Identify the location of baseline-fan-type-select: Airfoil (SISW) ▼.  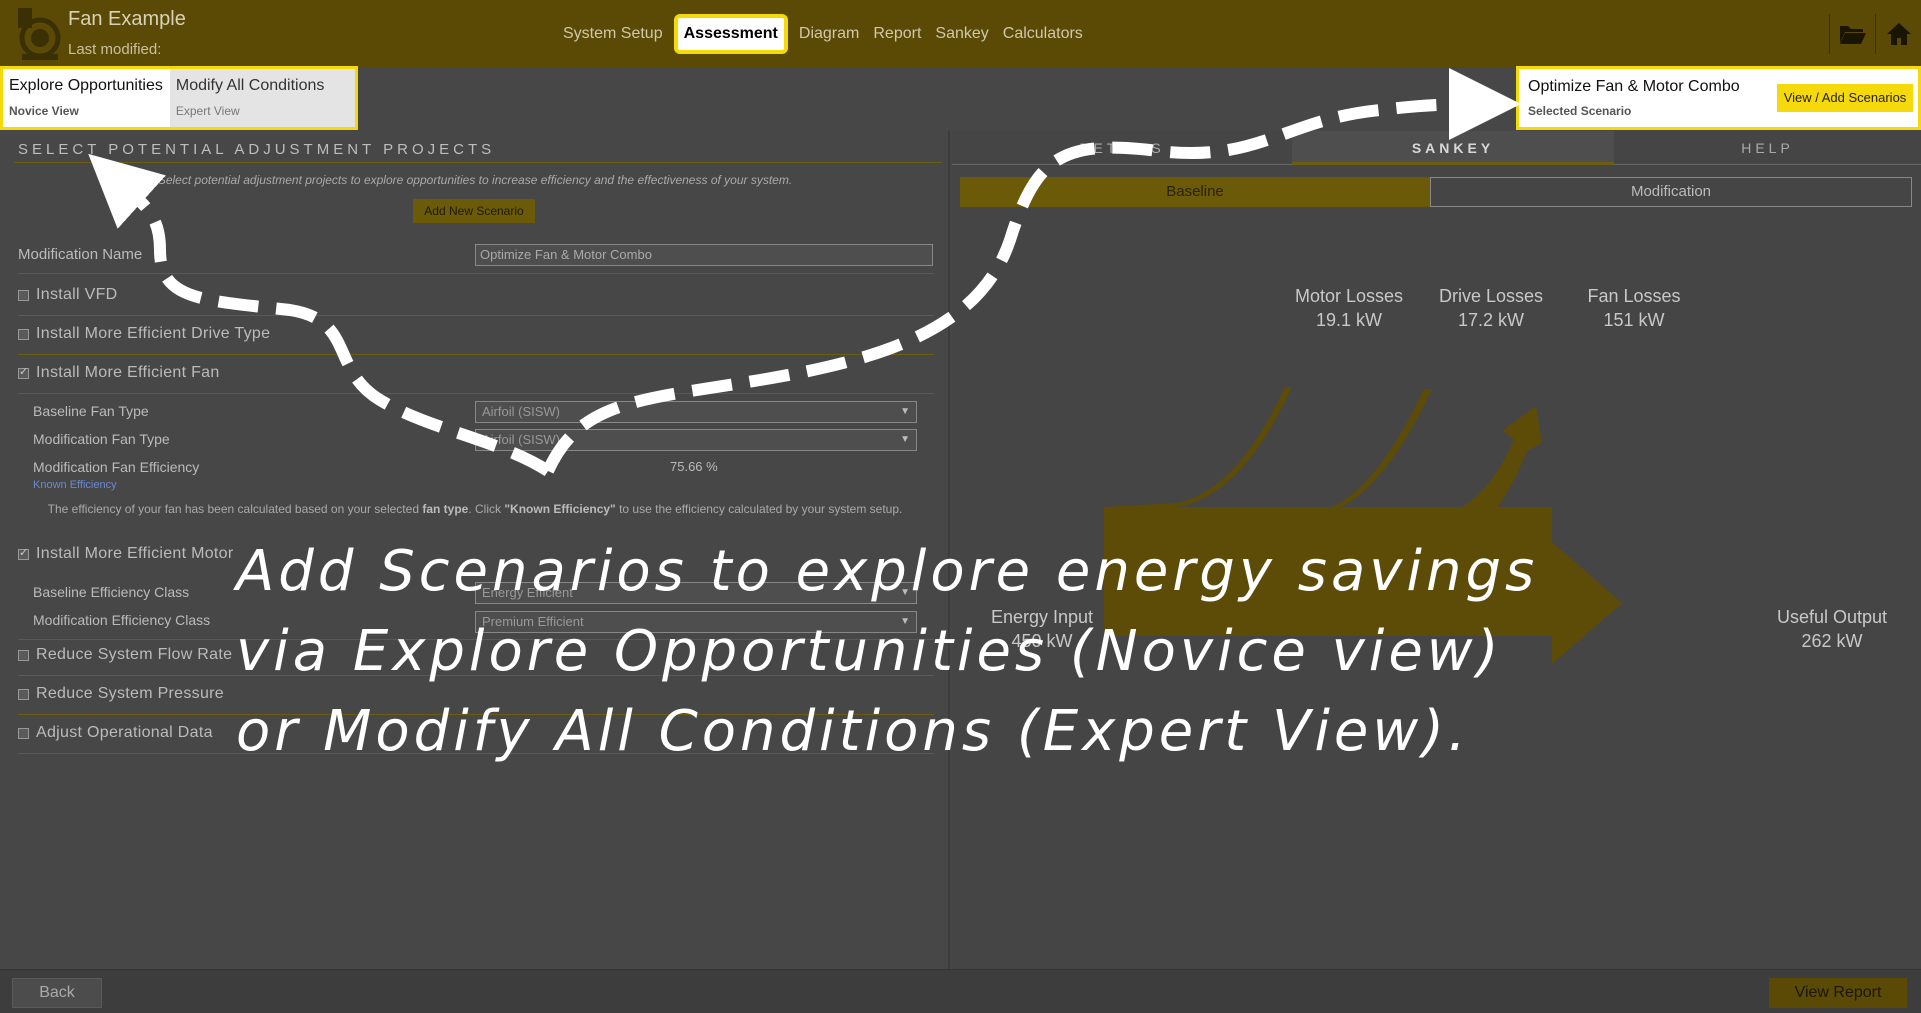
(696, 412).